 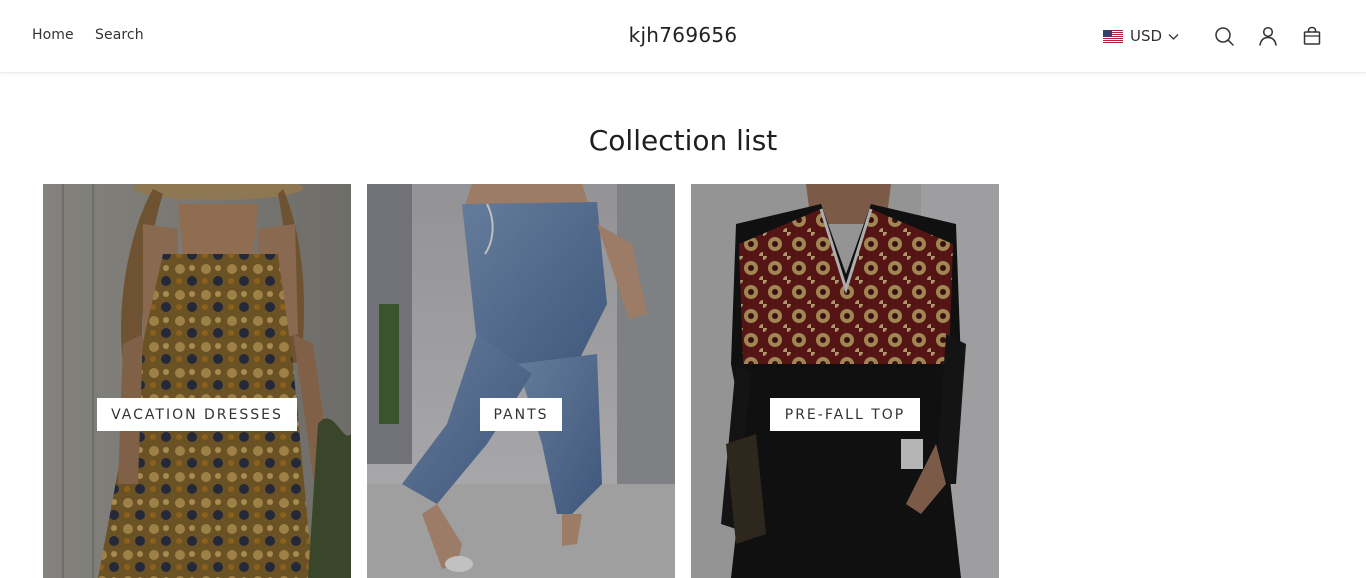 I want to click on collection-label-pre-fall-top: PRE-FALL TOP, so click(x=845, y=414).